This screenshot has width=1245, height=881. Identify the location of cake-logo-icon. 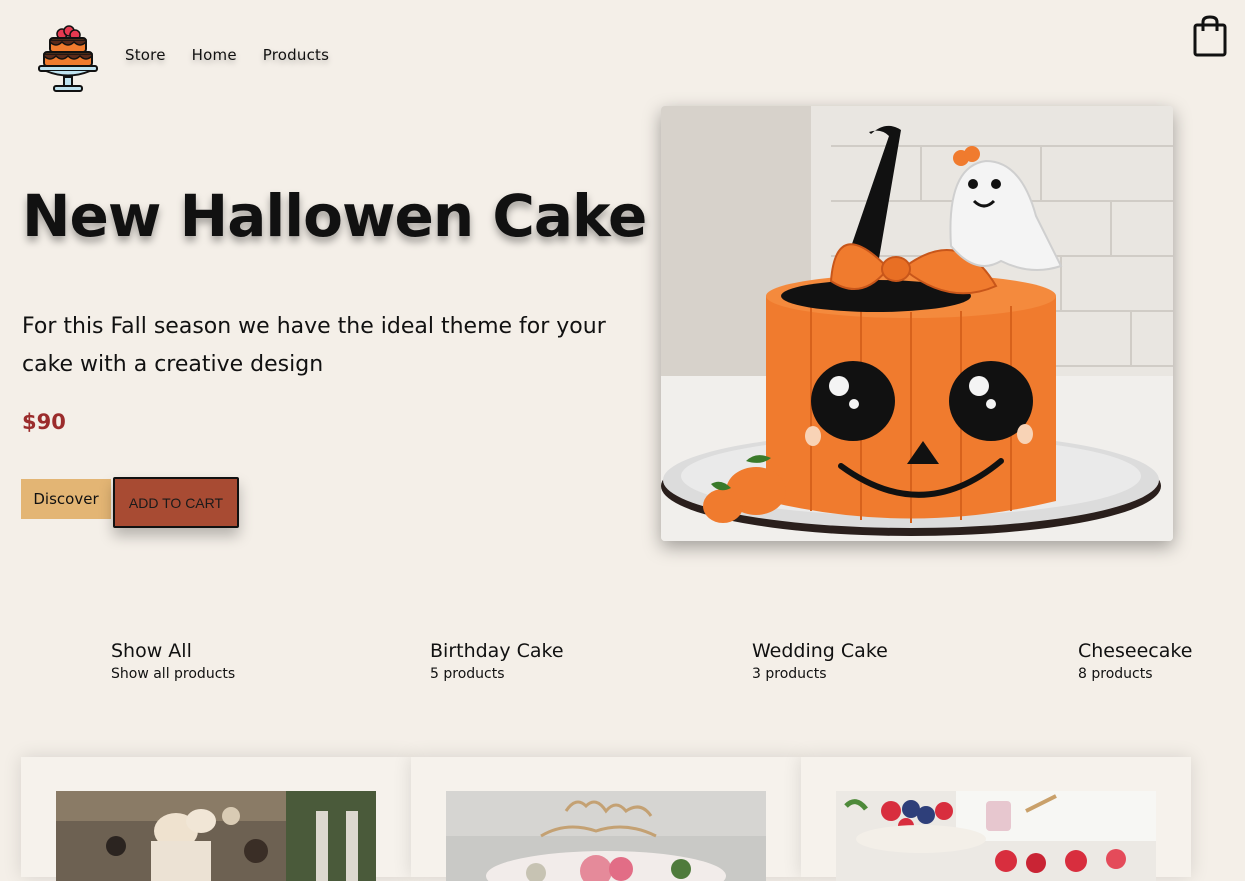
(68, 59).